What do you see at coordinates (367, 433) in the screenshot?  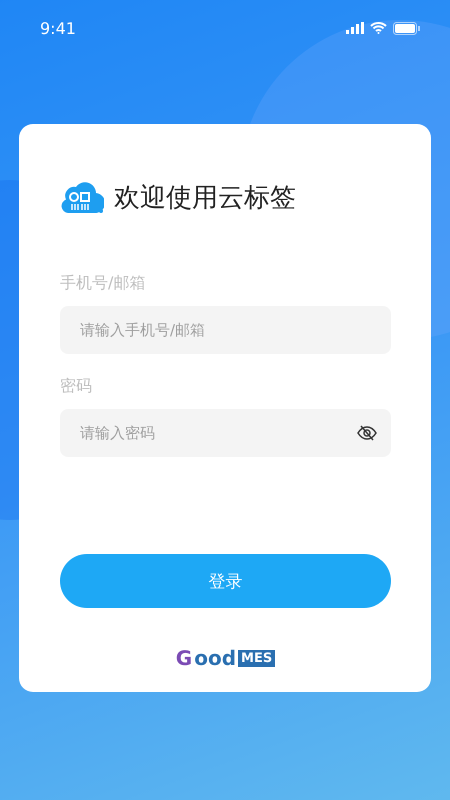 I see `eye-hidden-icon` at bounding box center [367, 433].